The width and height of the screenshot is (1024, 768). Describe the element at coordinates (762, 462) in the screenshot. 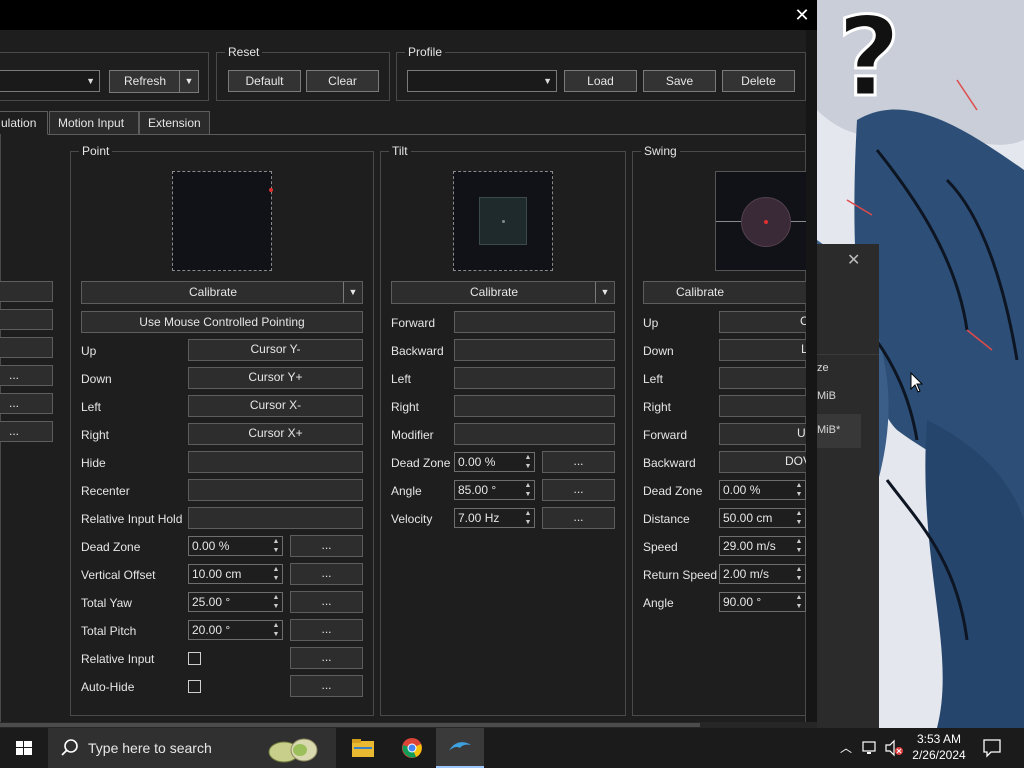

I see `swing-bind-backward: DOV` at that location.